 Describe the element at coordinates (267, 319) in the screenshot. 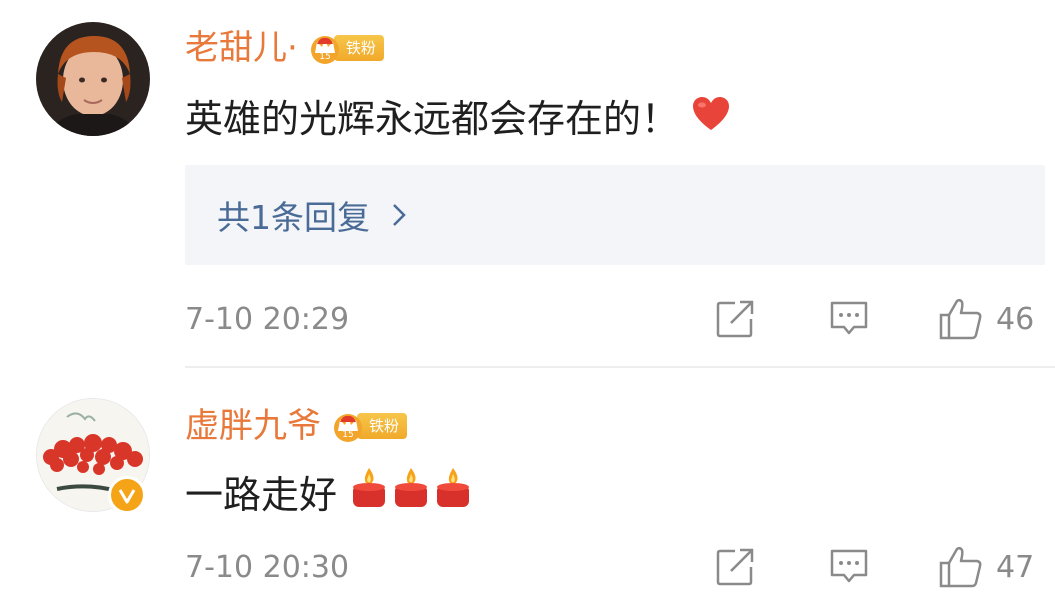

I see `timestamp: 7-10 20:29` at that location.